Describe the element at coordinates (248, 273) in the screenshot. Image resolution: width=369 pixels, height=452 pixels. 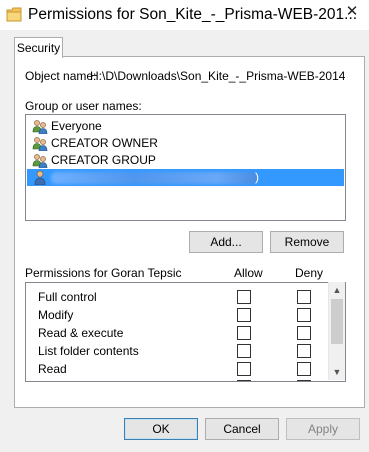
I see `allow-header: Allow` at that location.